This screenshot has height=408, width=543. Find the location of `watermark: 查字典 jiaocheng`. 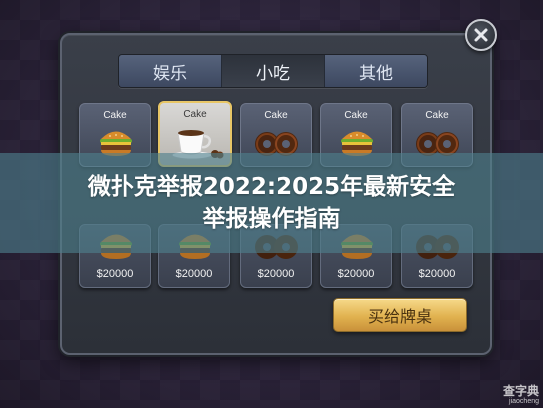

watermark: 查字典 jiaocheng is located at coordinates (521, 395).